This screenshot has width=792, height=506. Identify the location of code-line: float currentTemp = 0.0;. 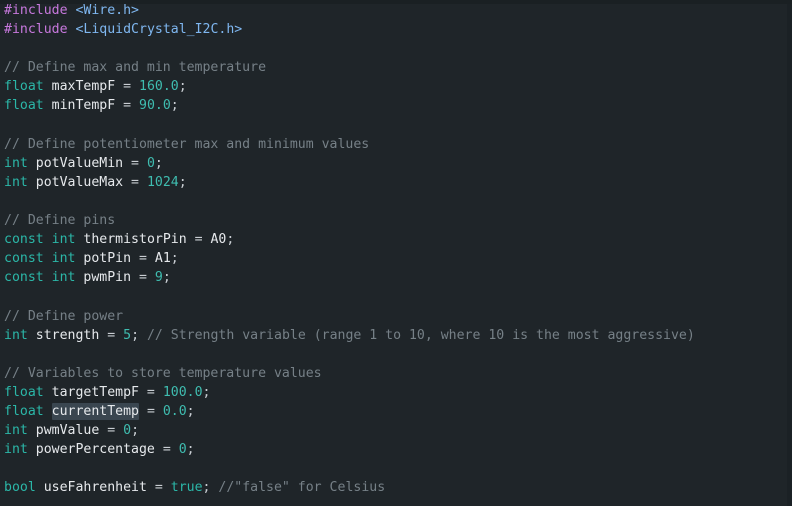
(396, 411).